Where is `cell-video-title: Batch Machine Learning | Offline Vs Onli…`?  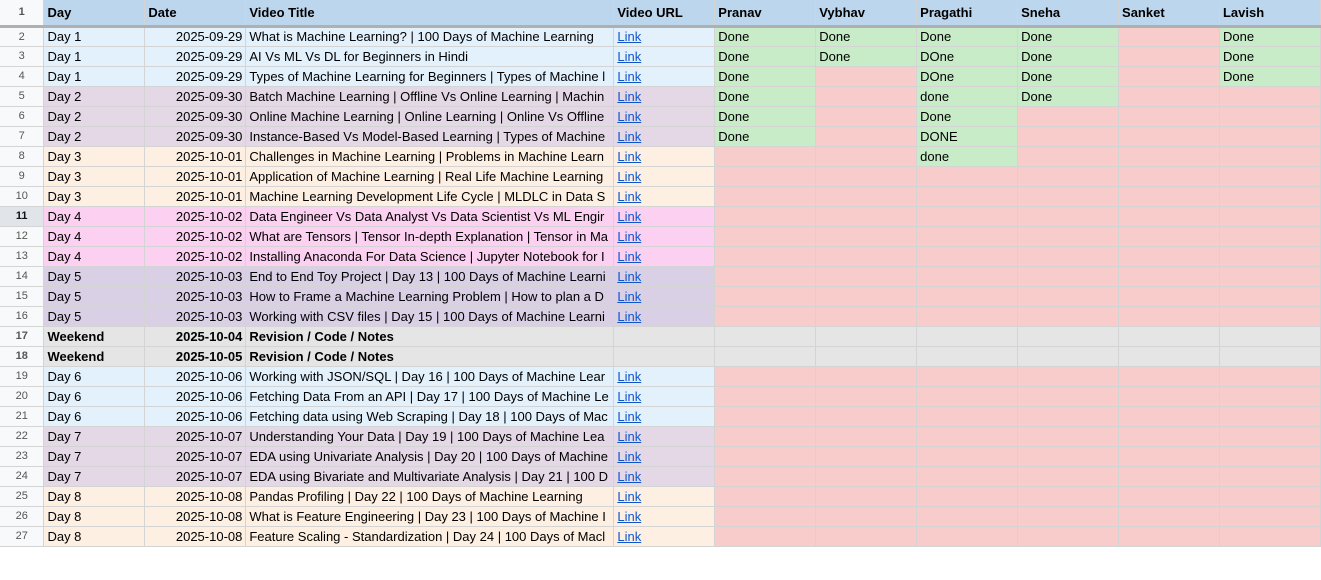
cell-video-title: Batch Machine Learning | Offline Vs Onli… is located at coordinates (430, 96).